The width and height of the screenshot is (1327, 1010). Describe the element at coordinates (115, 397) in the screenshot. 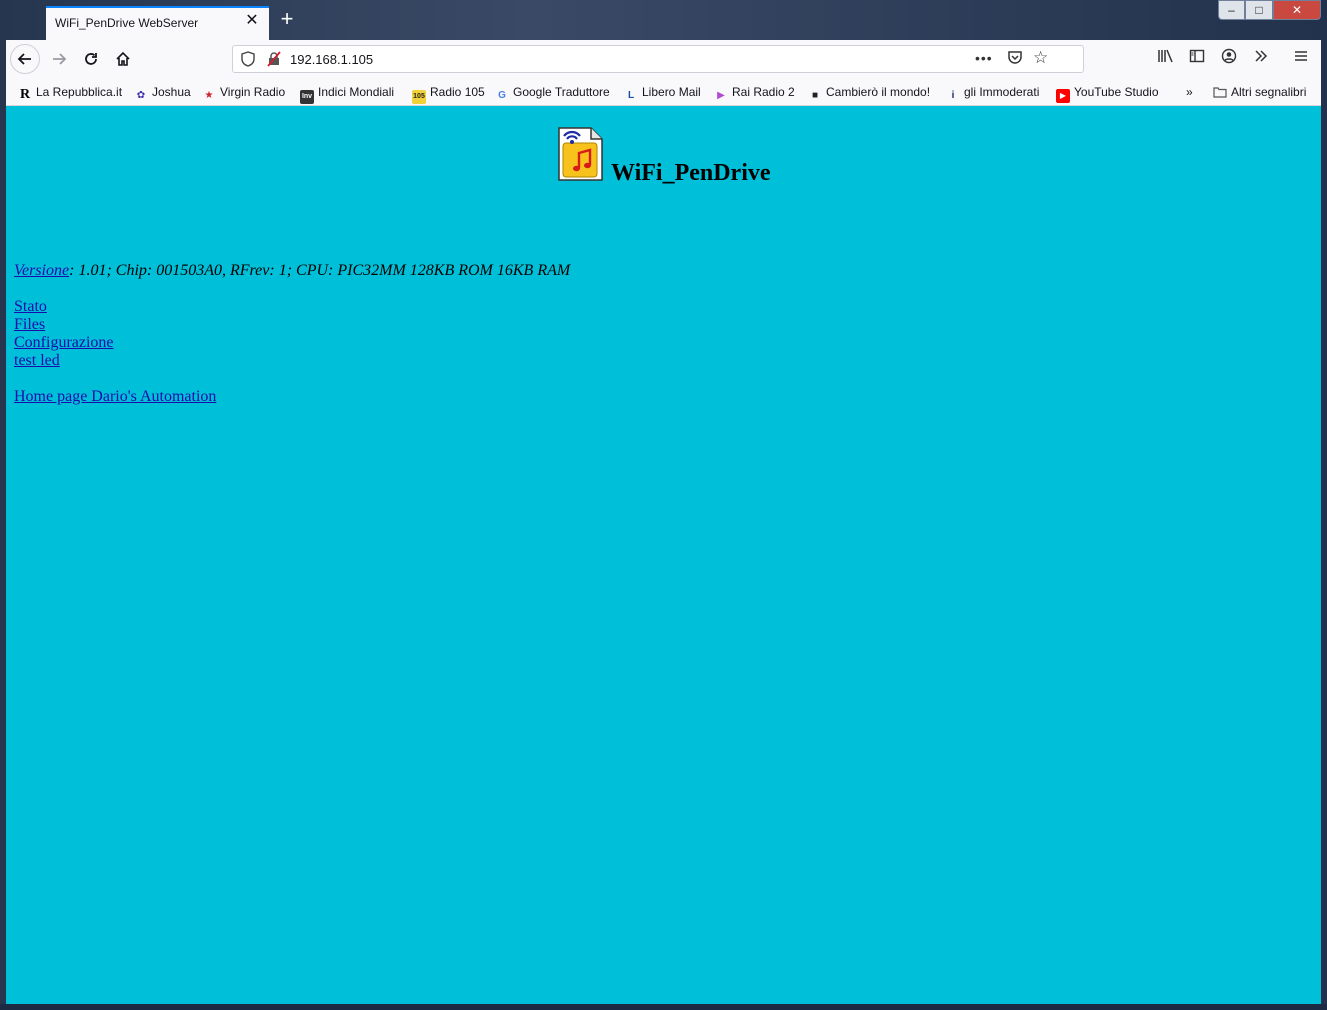

I see `link-home-page: Home page Dario's Automation` at that location.